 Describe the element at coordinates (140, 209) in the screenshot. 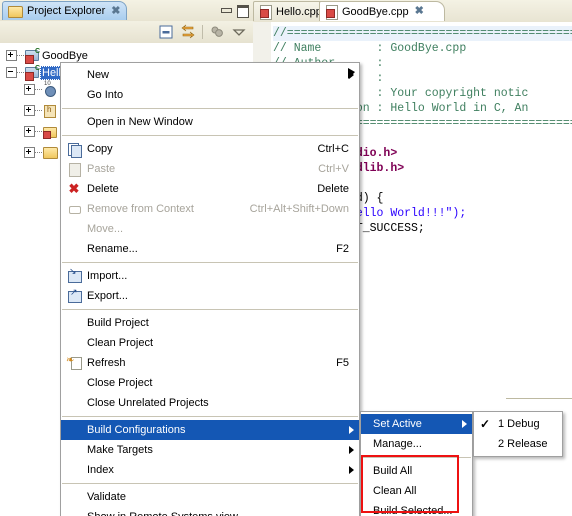

I see `menu-item-label: Remove from Context` at that location.